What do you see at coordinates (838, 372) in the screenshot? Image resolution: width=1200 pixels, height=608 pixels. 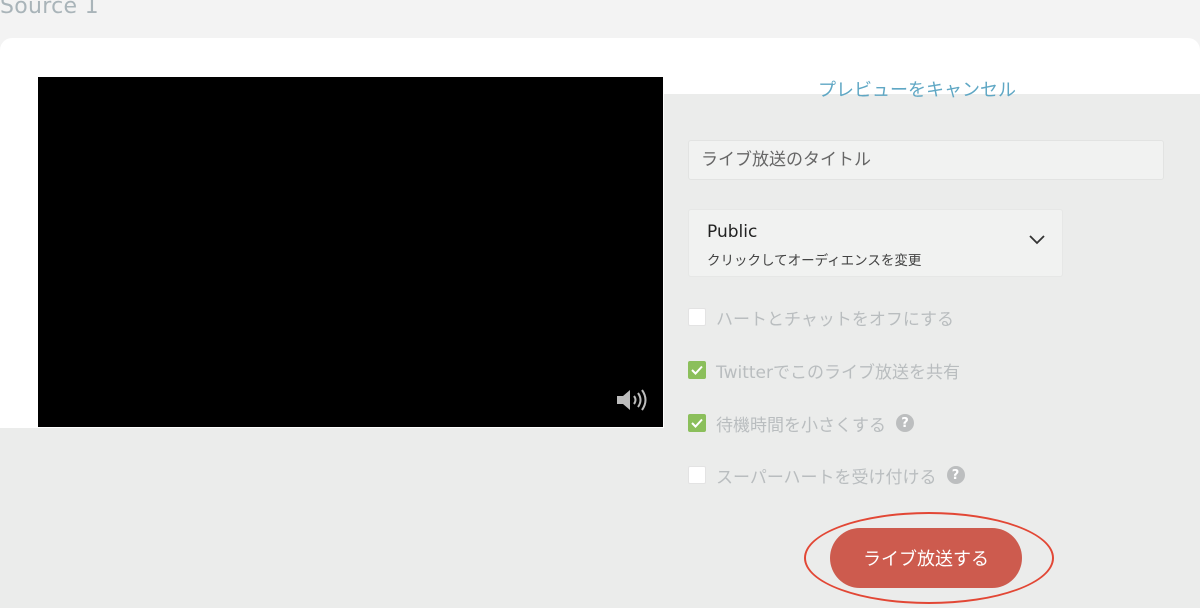 I see `option-label: Twitterでこのライブ放送を共有` at bounding box center [838, 372].